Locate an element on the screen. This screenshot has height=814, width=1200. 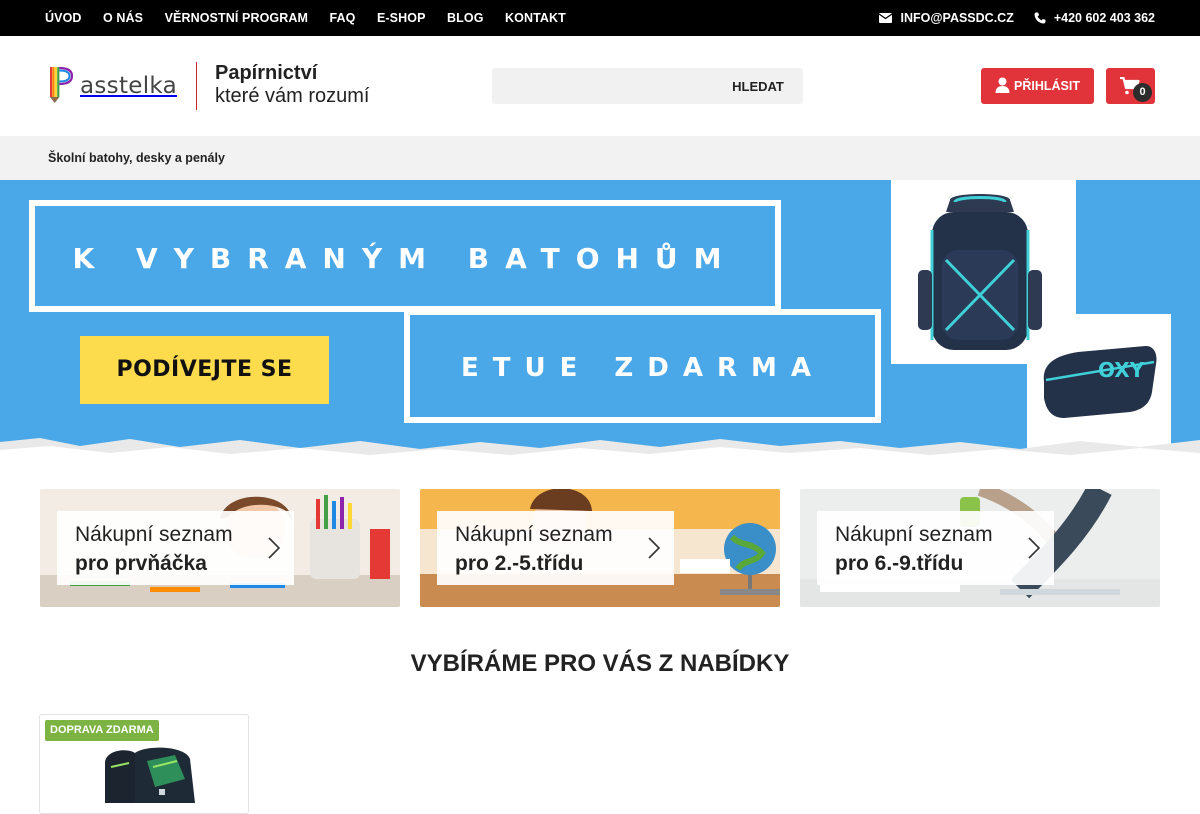
contact-info: INFO@PASSDC.CZ +420 602 403 362 is located at coordinates (1017, 18).